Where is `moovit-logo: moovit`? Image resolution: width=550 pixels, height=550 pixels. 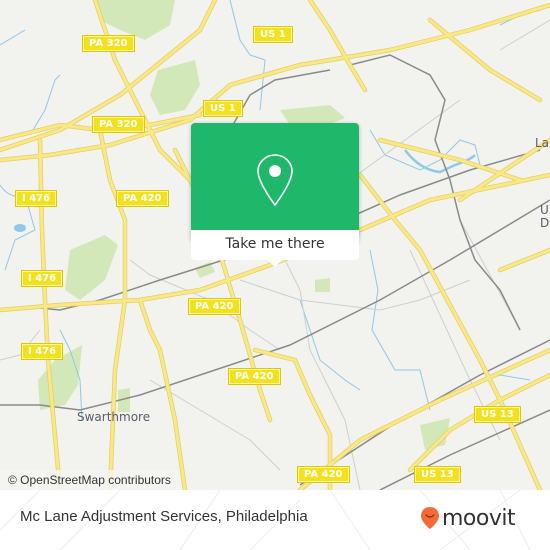
moovit-logo: moovit is located at coordinates (468, 518).